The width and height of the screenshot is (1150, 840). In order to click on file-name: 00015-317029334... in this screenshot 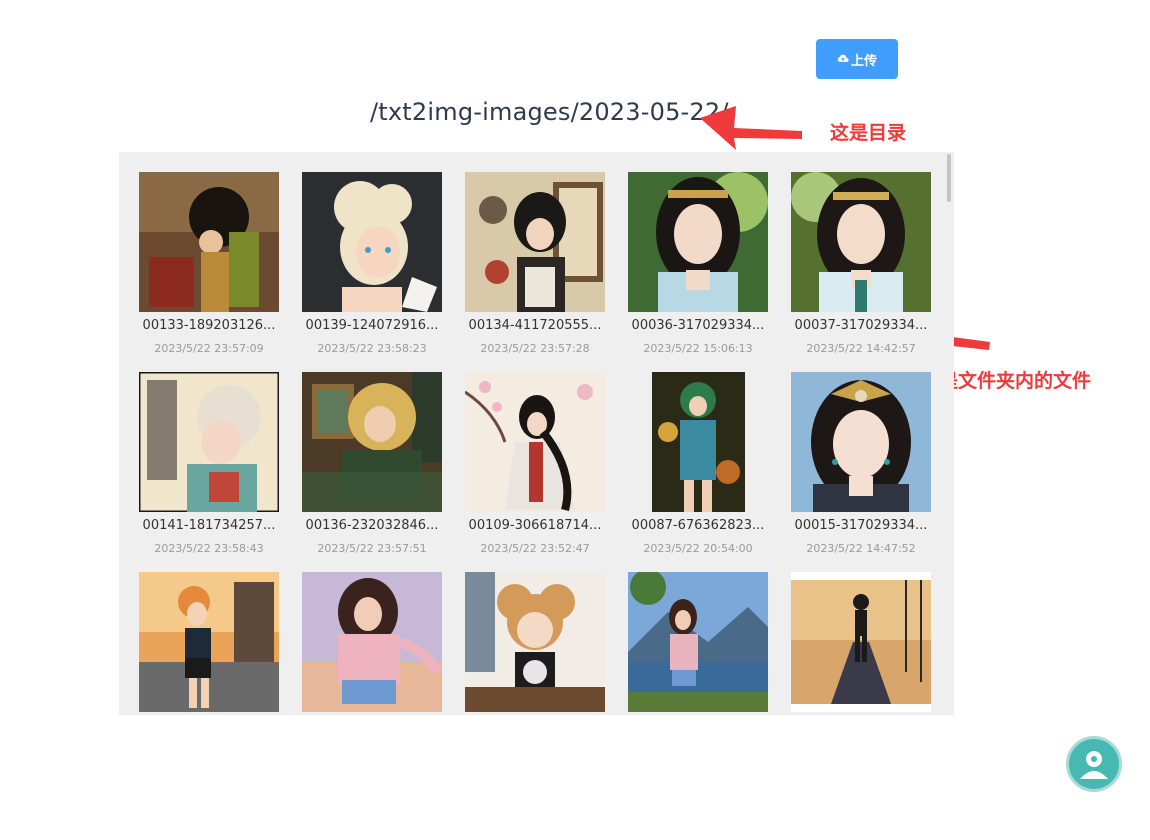, I will do `click(861, 525)`.